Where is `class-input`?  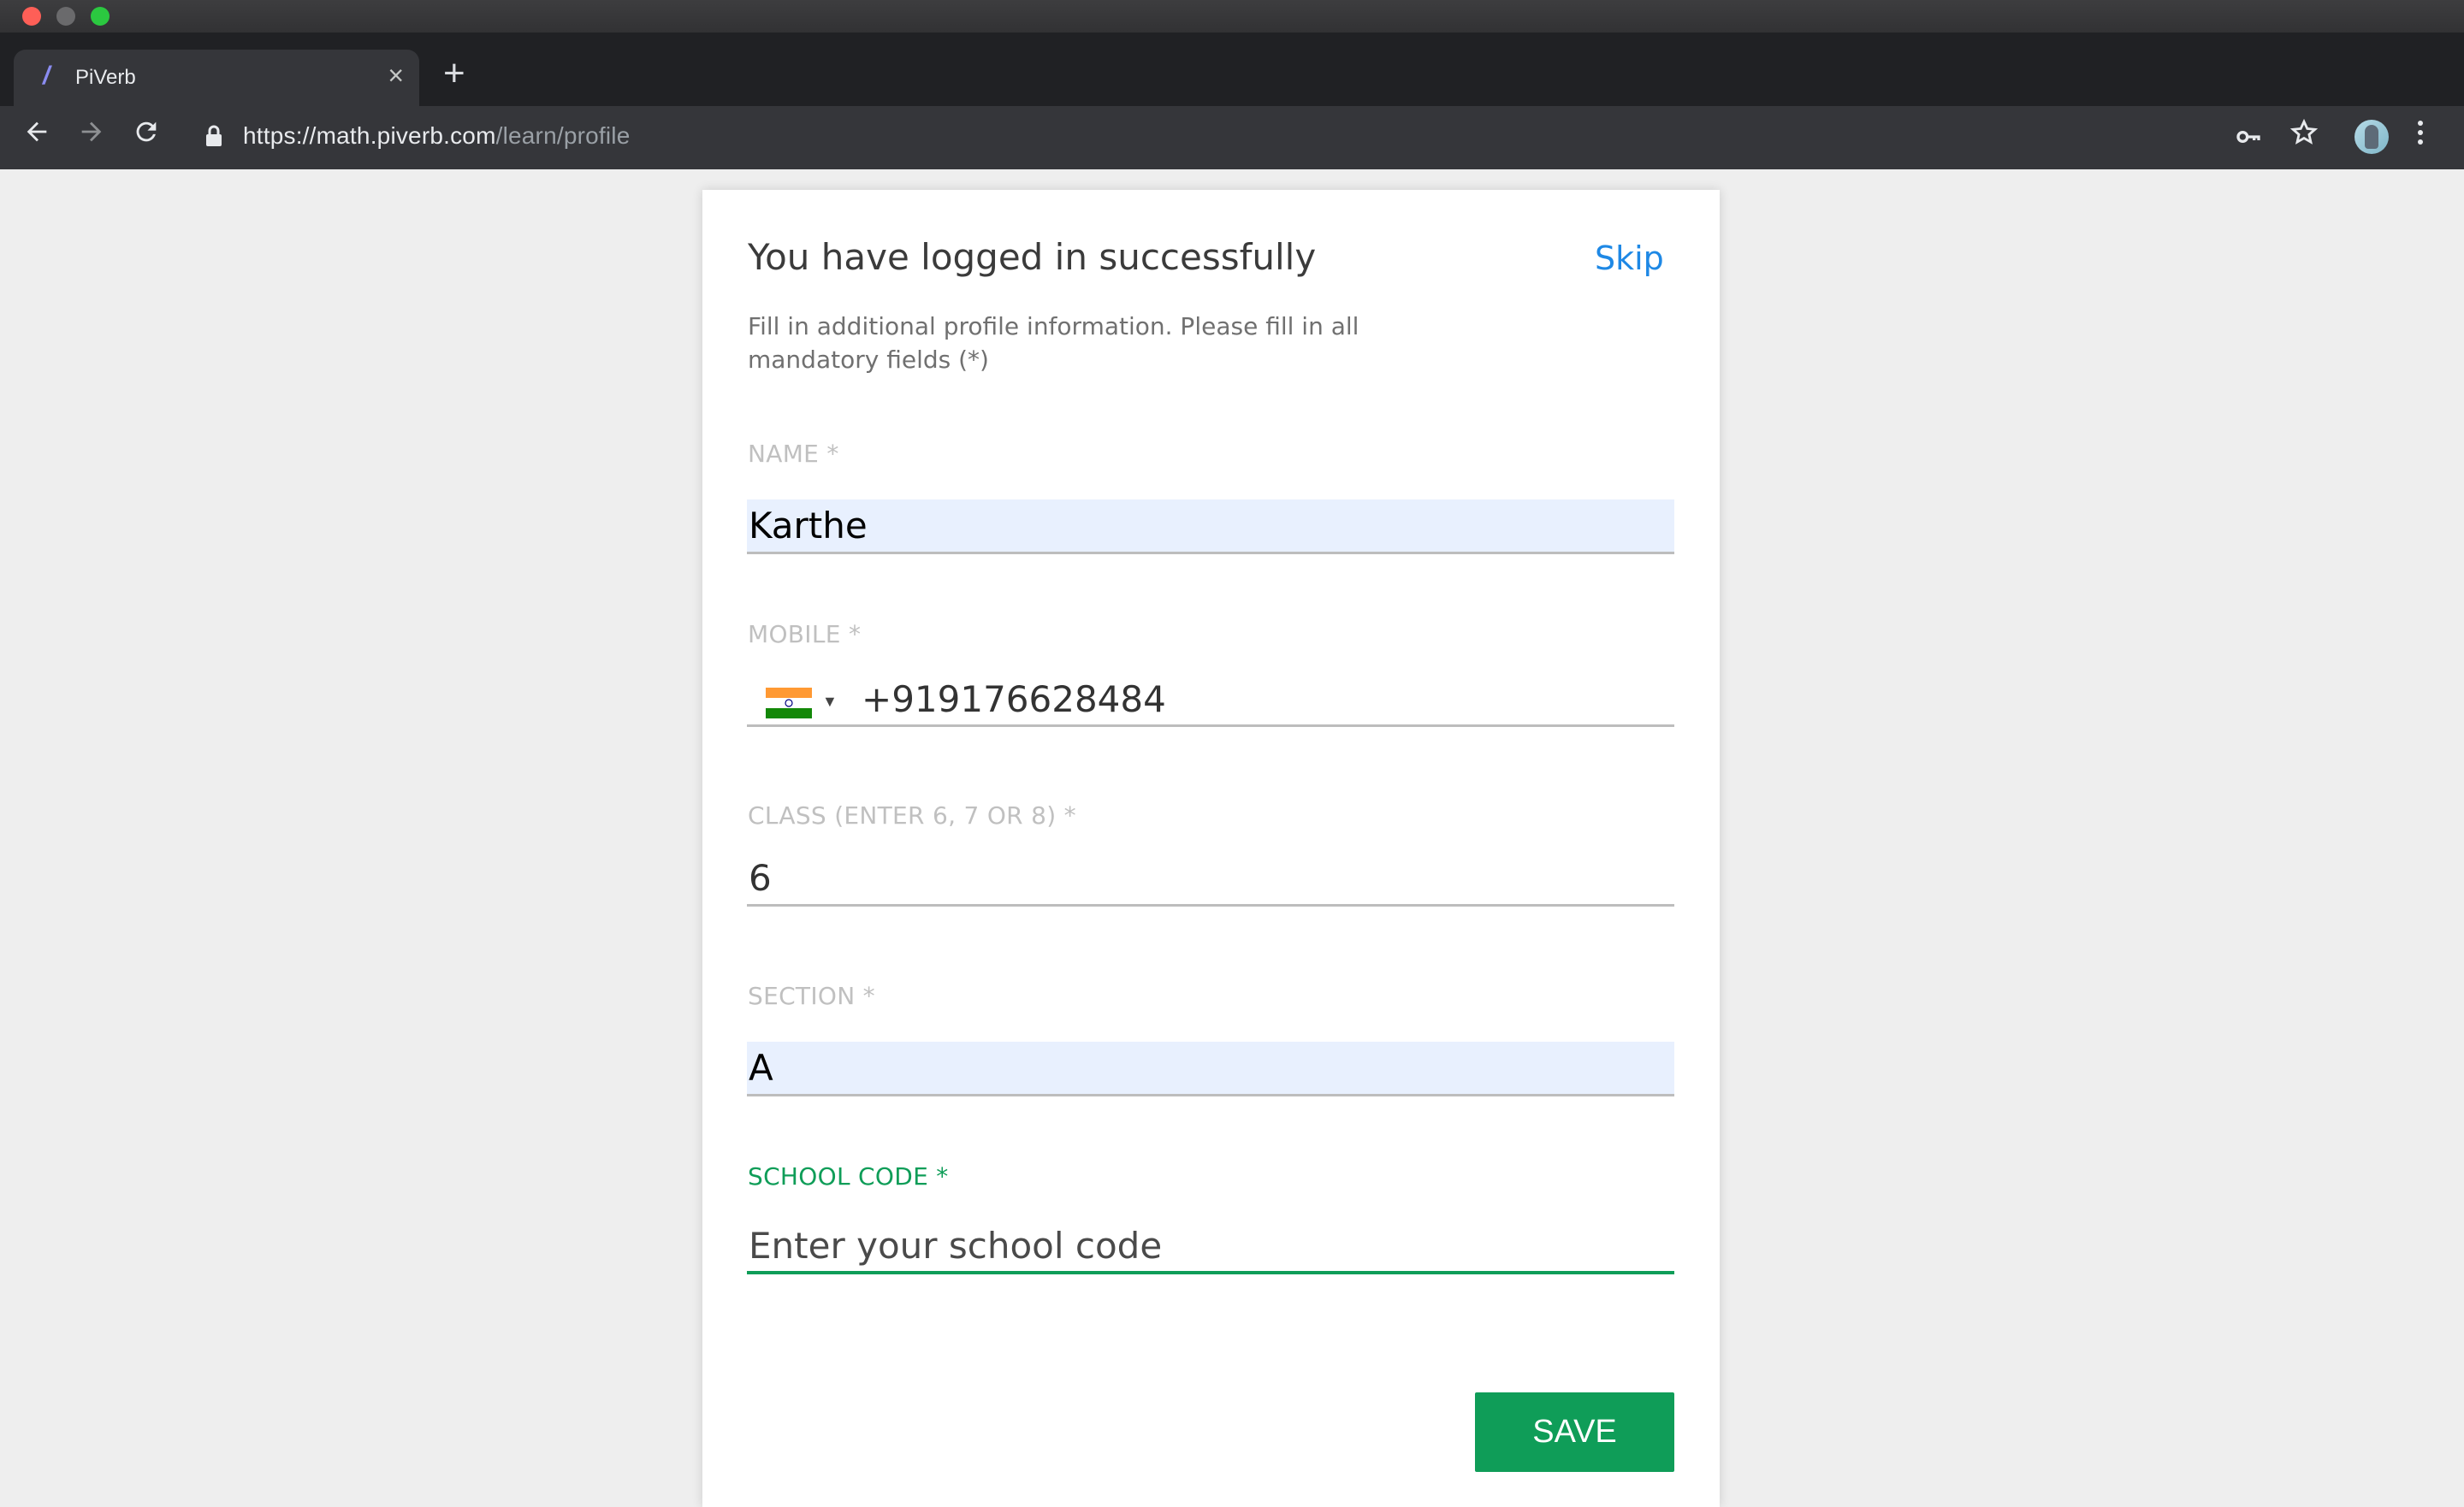
class-input is located at coordinates (1210, 879).